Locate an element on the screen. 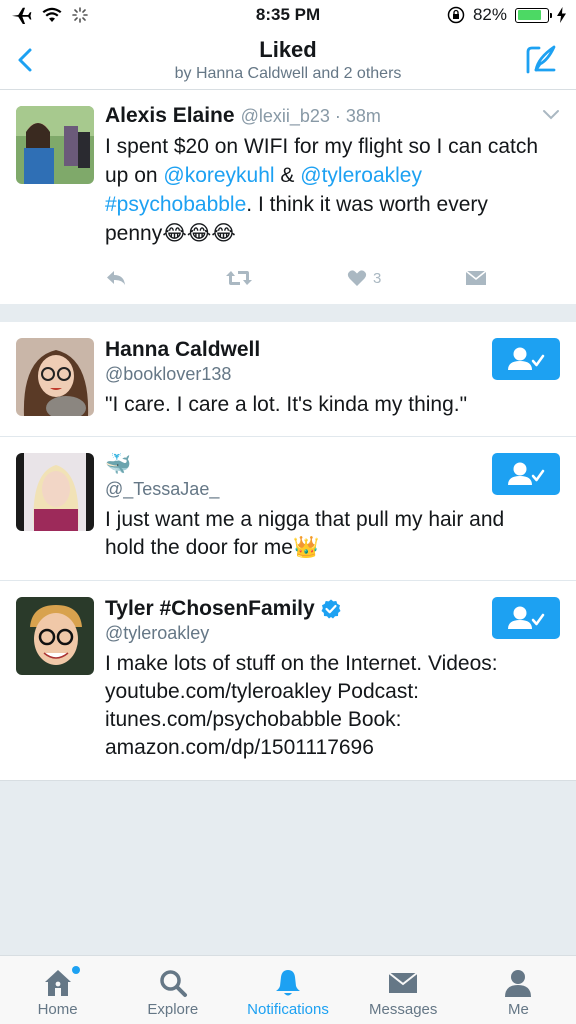 The height and width of the screenshot is (1024, 576). status-bar: 8:35 PM 82% is located at coordinates (288, 15).